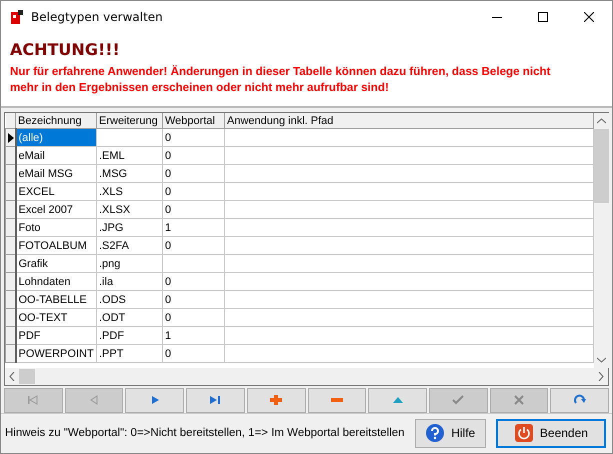 The height and width of the screenshot is (454, 613). What do you see at coordinates (129, 263) in the screenshot?
I see `table-cell: .png` at bounding box center [129, 263].